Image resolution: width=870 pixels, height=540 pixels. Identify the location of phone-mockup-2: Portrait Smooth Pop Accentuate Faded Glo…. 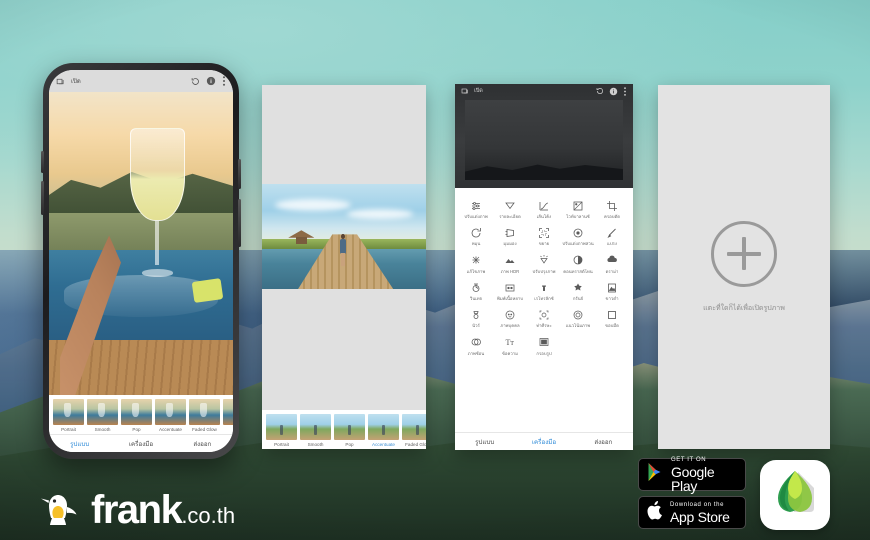
(344, 267).